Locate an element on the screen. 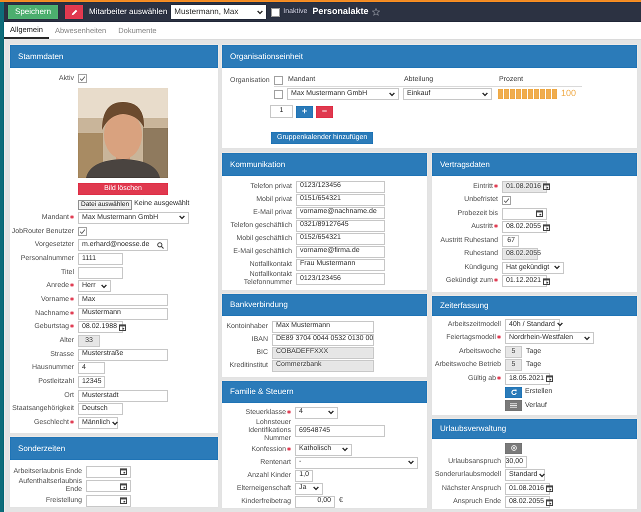 This screenshot has height=512, width=641. panel-header: Urlaubsverwaltung is located at coordinates (534, 428).